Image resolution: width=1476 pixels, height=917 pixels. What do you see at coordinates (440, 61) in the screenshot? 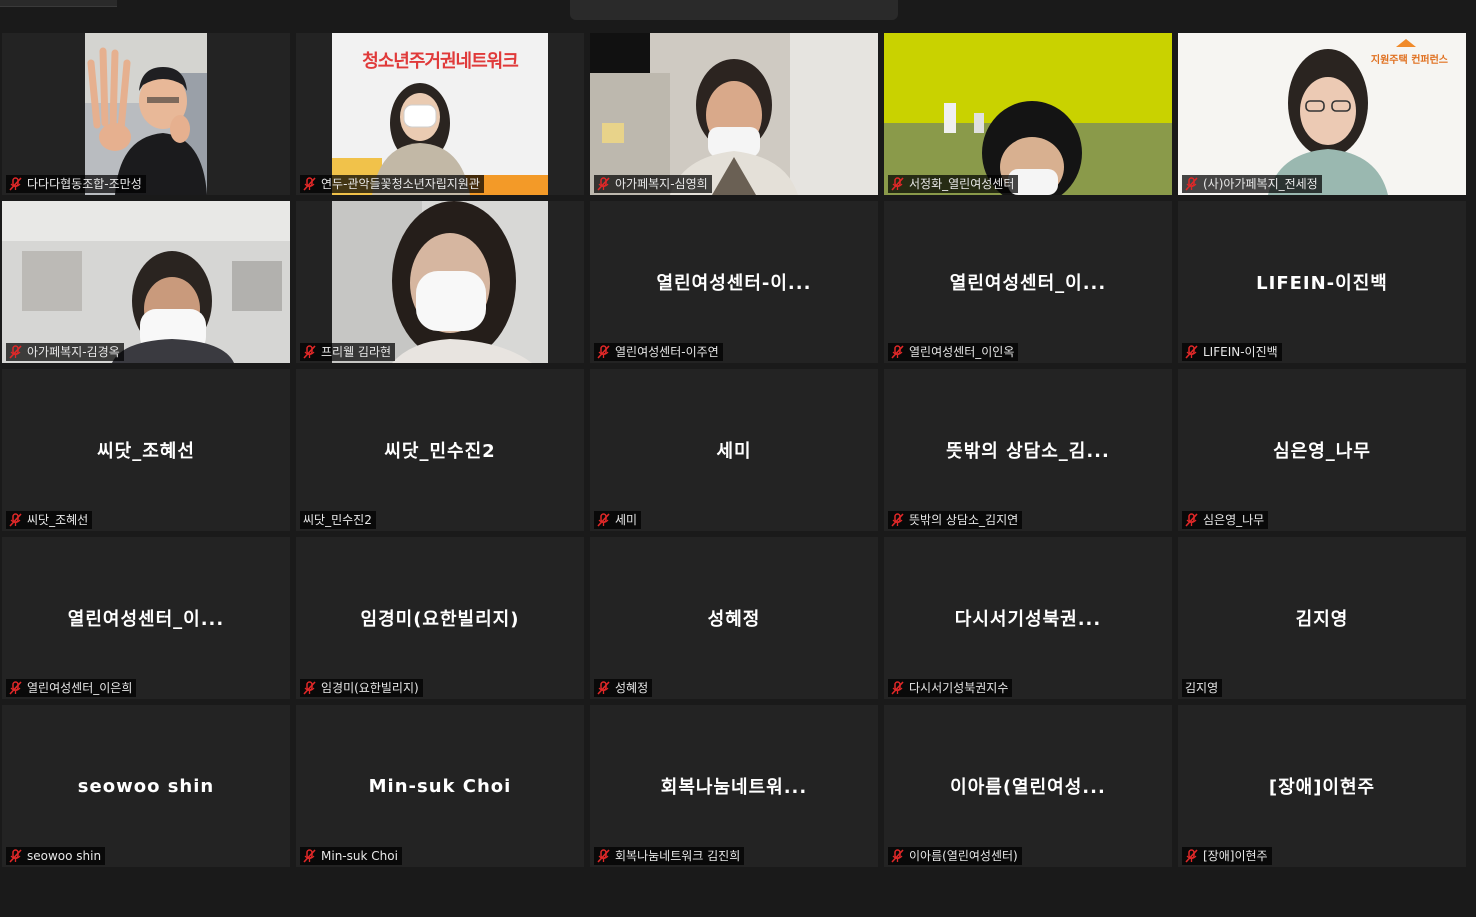
I see `banner-text: 청소년주거권네트워크` at bounding box center [440, 61].